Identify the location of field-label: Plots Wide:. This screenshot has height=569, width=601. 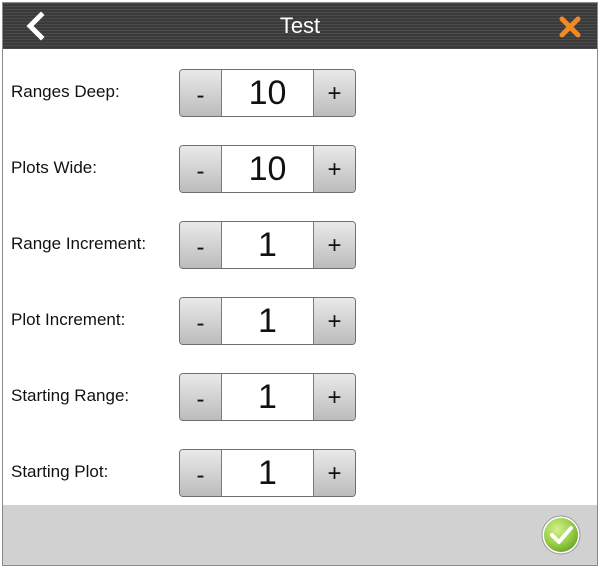
(54, 167).